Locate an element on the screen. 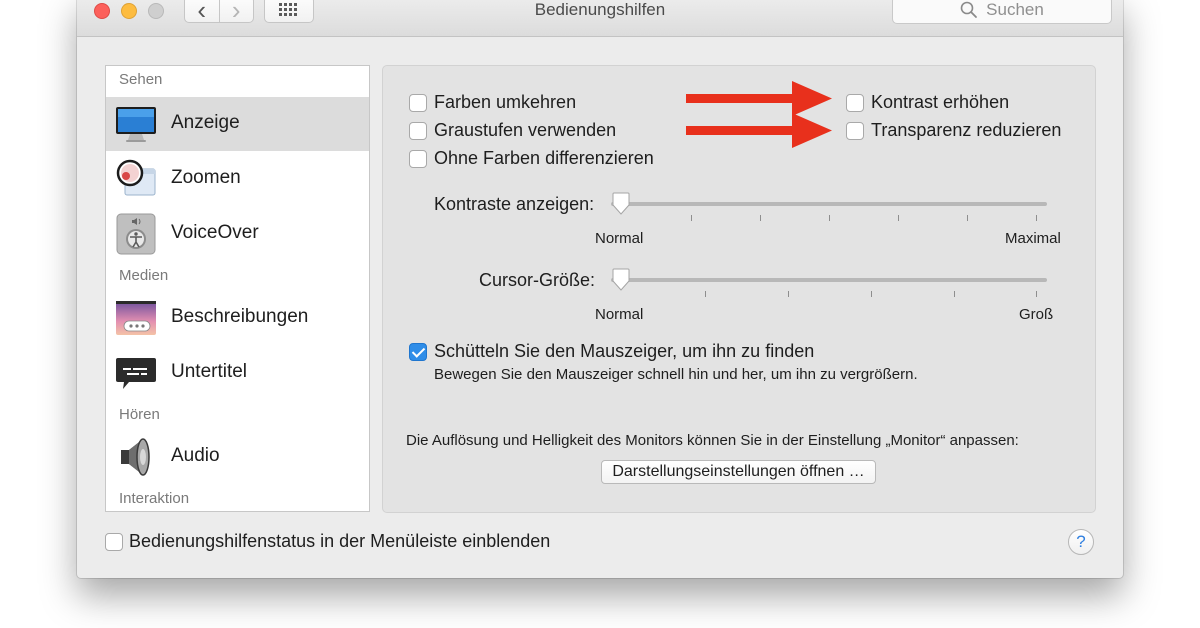 This screenshot has height=628, width=1200. reduce-transparency-checkbox is located at coordinates (855, 131).